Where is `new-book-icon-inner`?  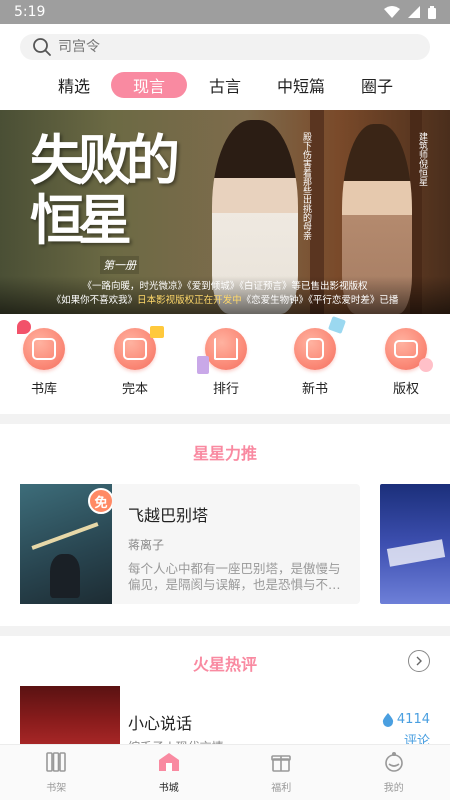
new-book-icon-inner is located at coordinates (315, 349).